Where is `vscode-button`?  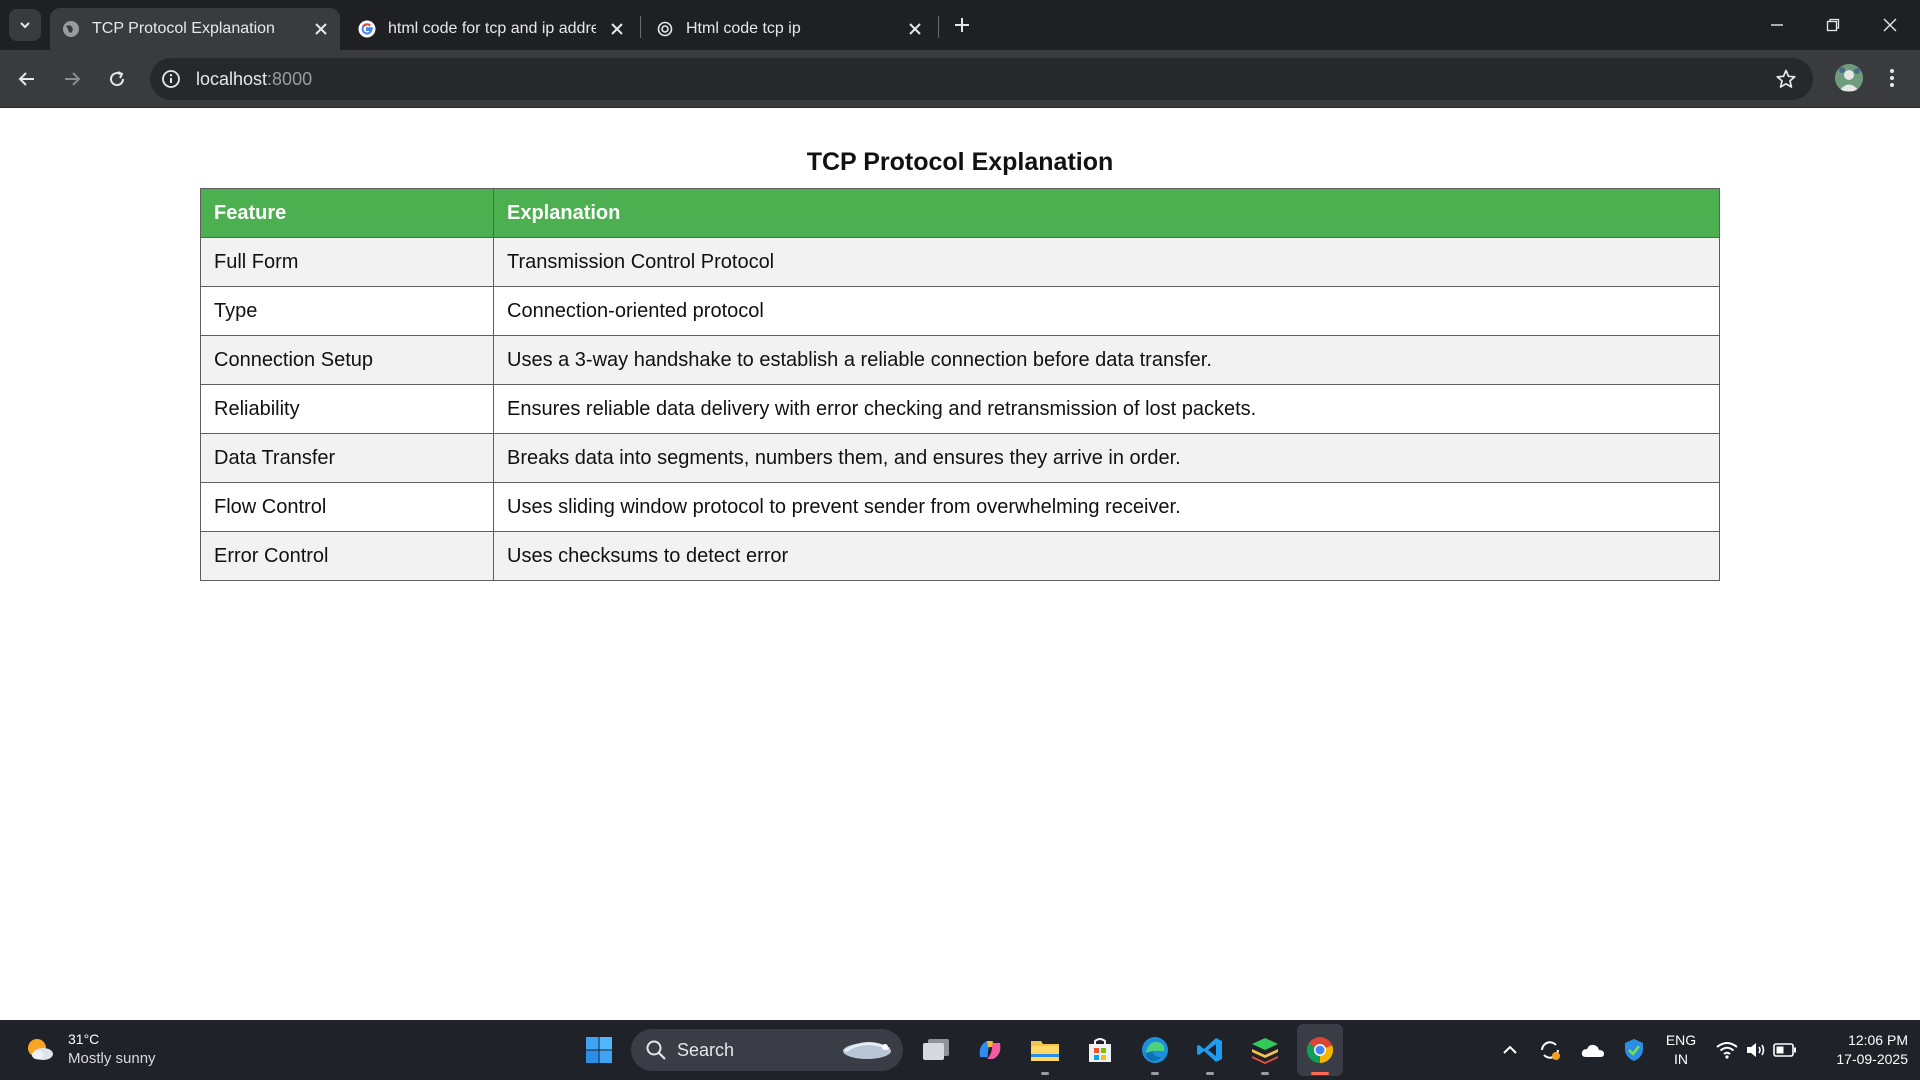
vscode-button is located at coordinates (1210, 1050).